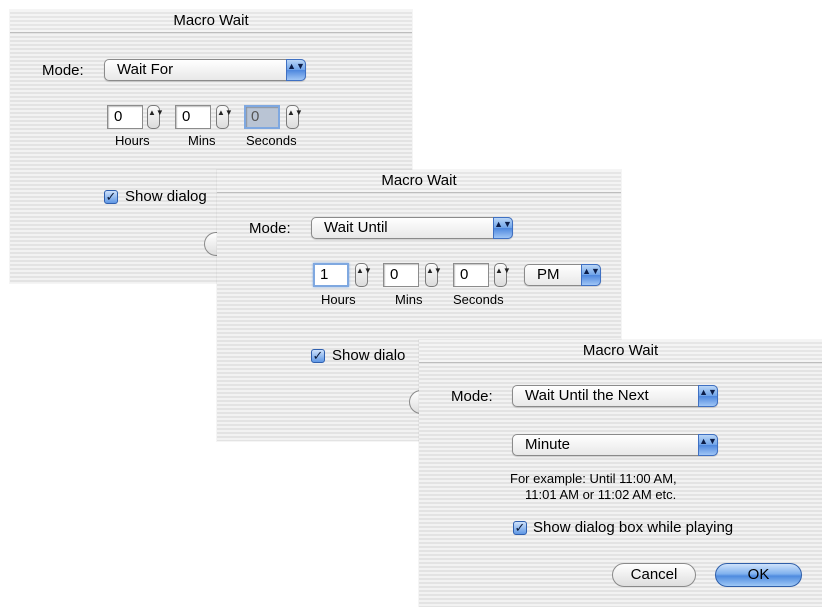 This screenshot has width=822, height=607. I want to click on ampm-popup: PM ▲▼, so click(562, 275).